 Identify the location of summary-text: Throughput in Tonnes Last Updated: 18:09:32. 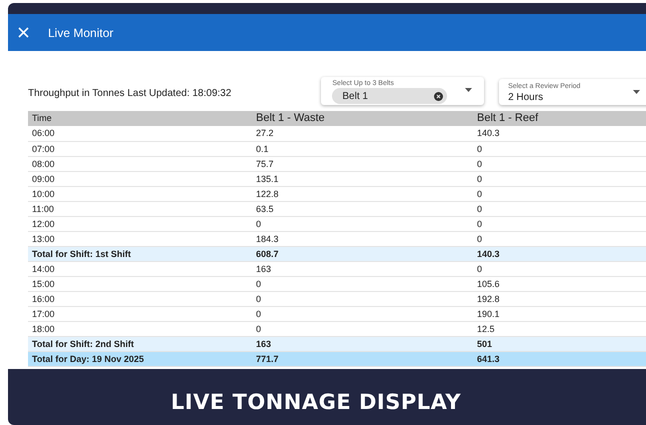
(130, 94).